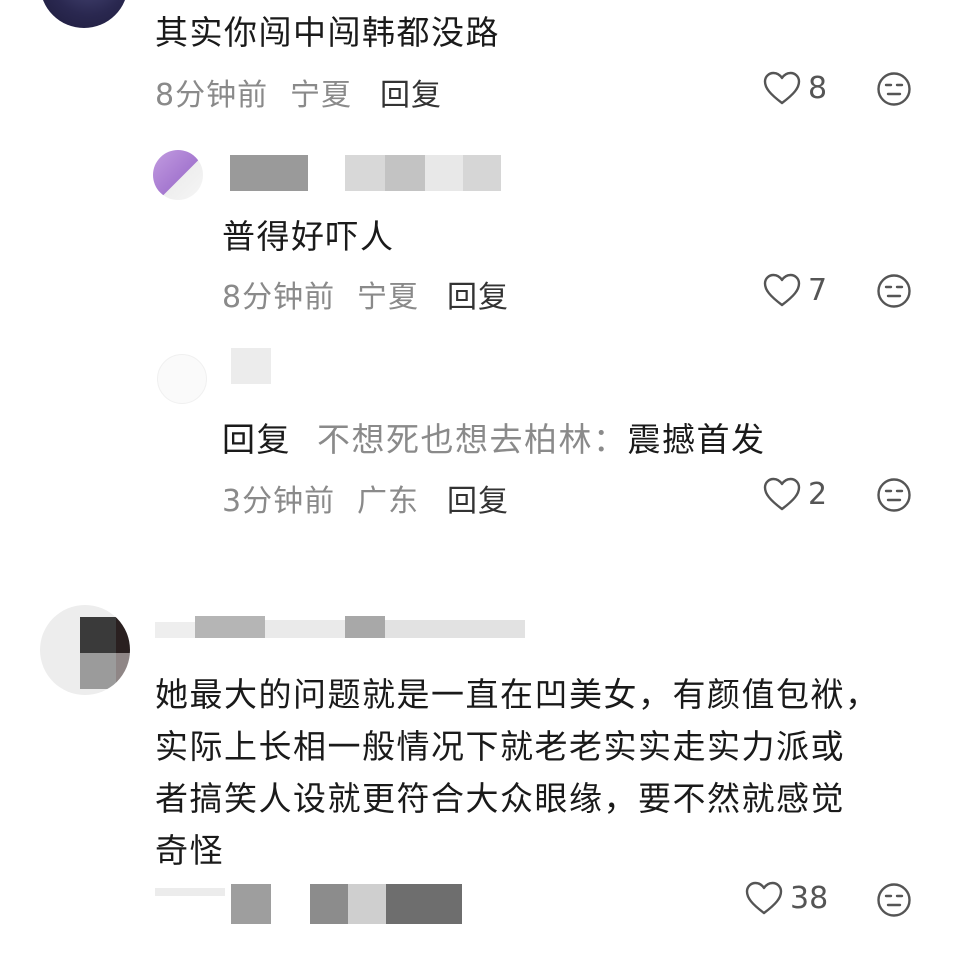  I want to click on like-button: 7, so click(794, 290).